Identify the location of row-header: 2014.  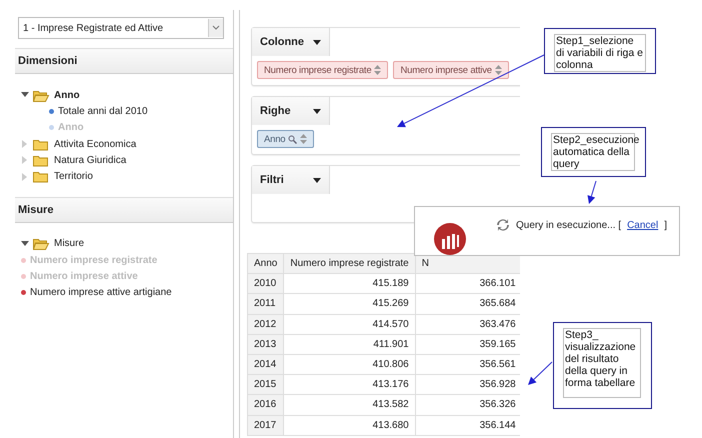
(266, 364).